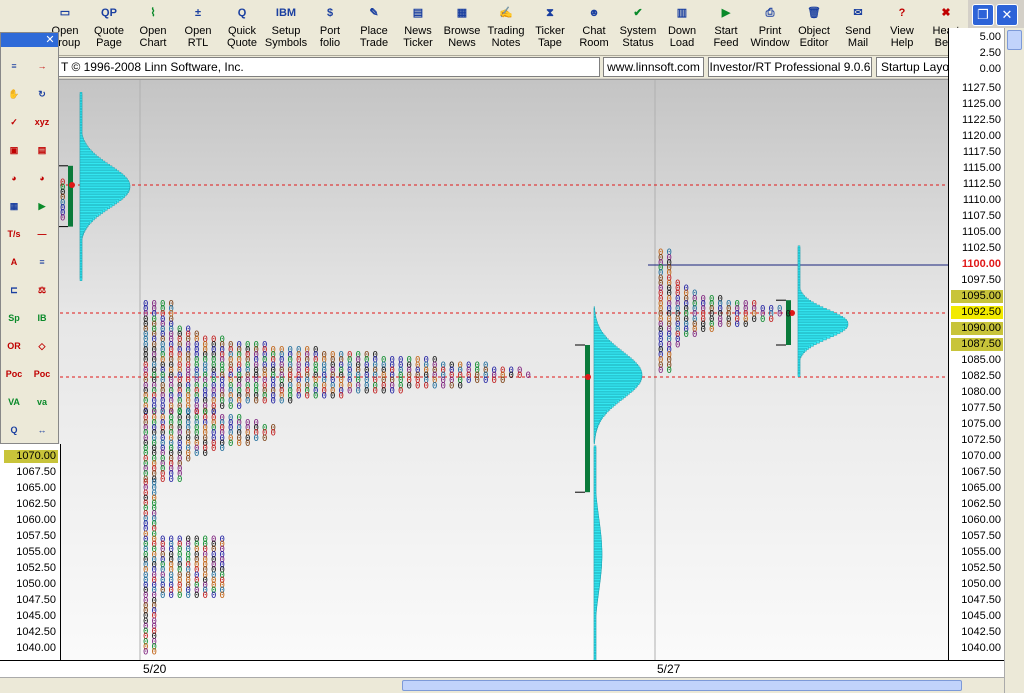 The image size is (1024, 693). I want to click on toolbar-button: ✔ System Status, so click(638, 28).